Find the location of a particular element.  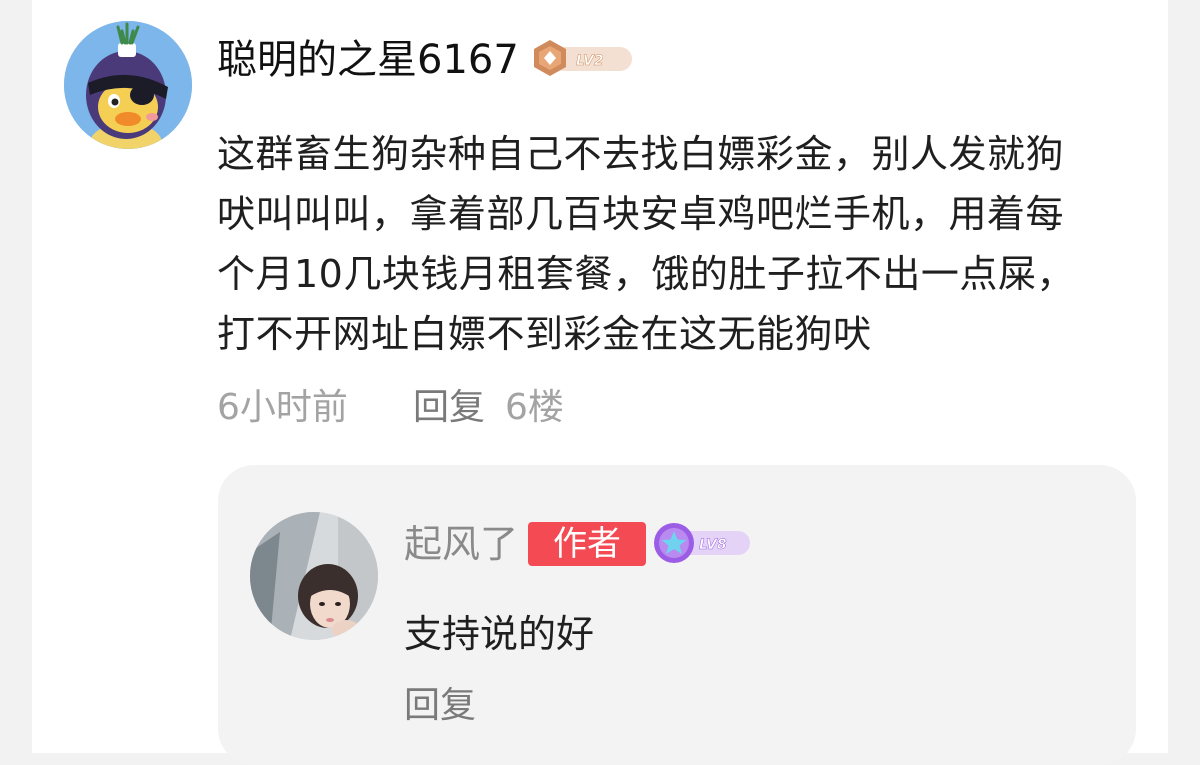

lv8-badge-text: LV8 is located at coordinates (713, 545).